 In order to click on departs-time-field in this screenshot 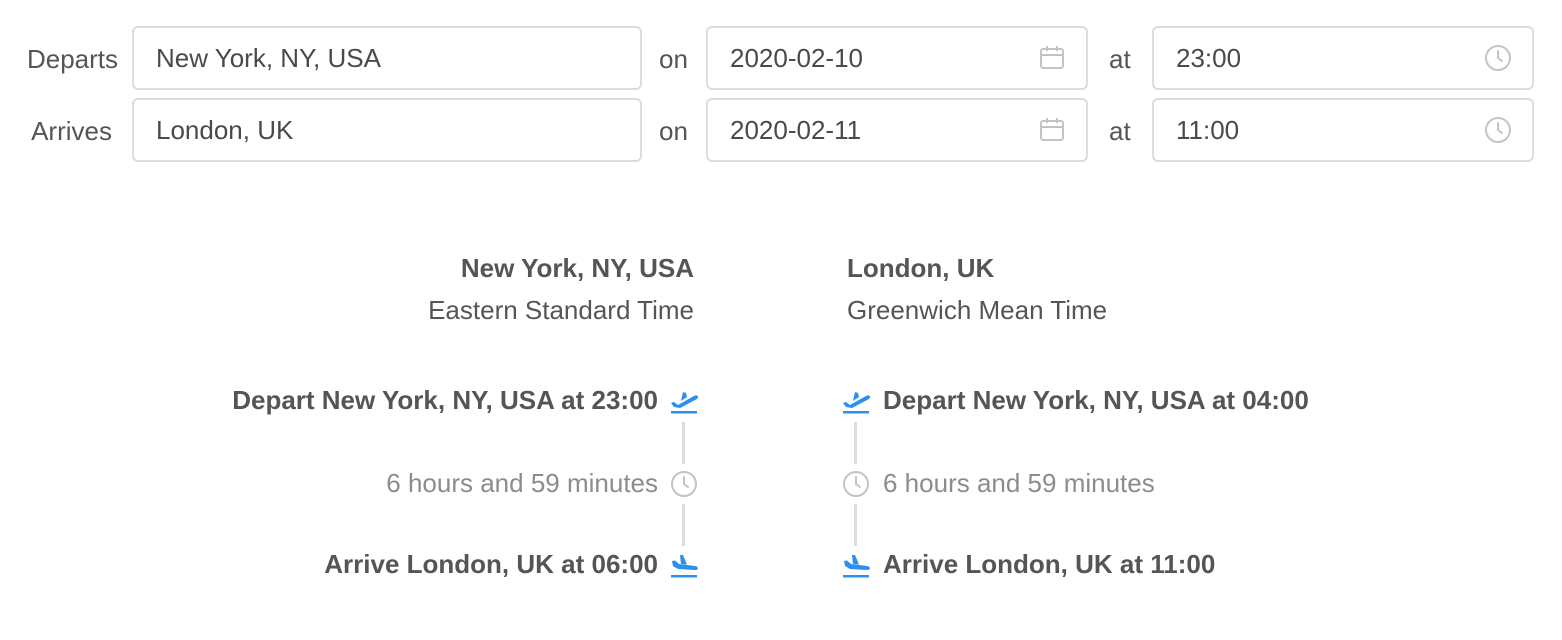, I will do `click(1343, 58)`.